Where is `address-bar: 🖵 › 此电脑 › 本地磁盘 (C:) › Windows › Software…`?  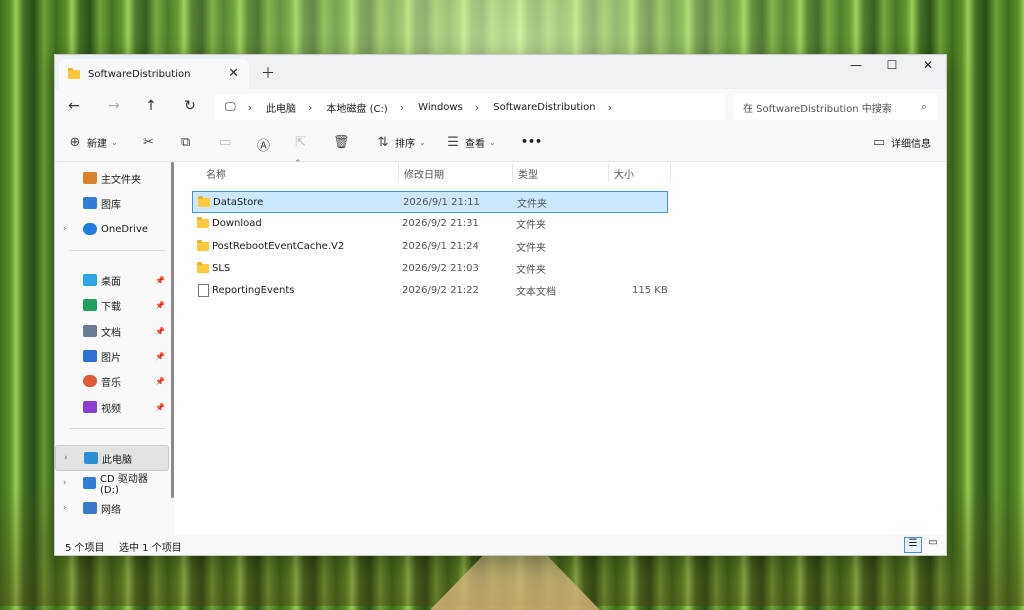 address-bar: 🖵 › 此电脑 › 本地磁盘 (C:) › Windows › Software… is located at coordinates (470, 107).